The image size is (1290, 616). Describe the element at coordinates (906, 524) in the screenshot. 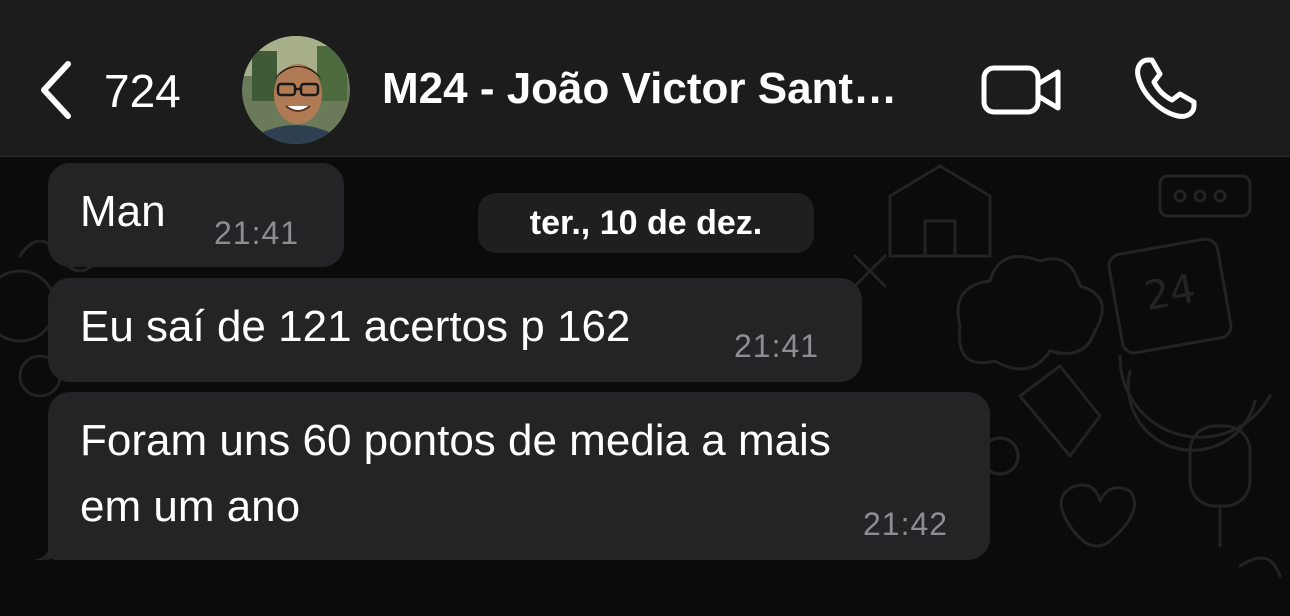

I see `message-timestamp: 21:42` at that location.